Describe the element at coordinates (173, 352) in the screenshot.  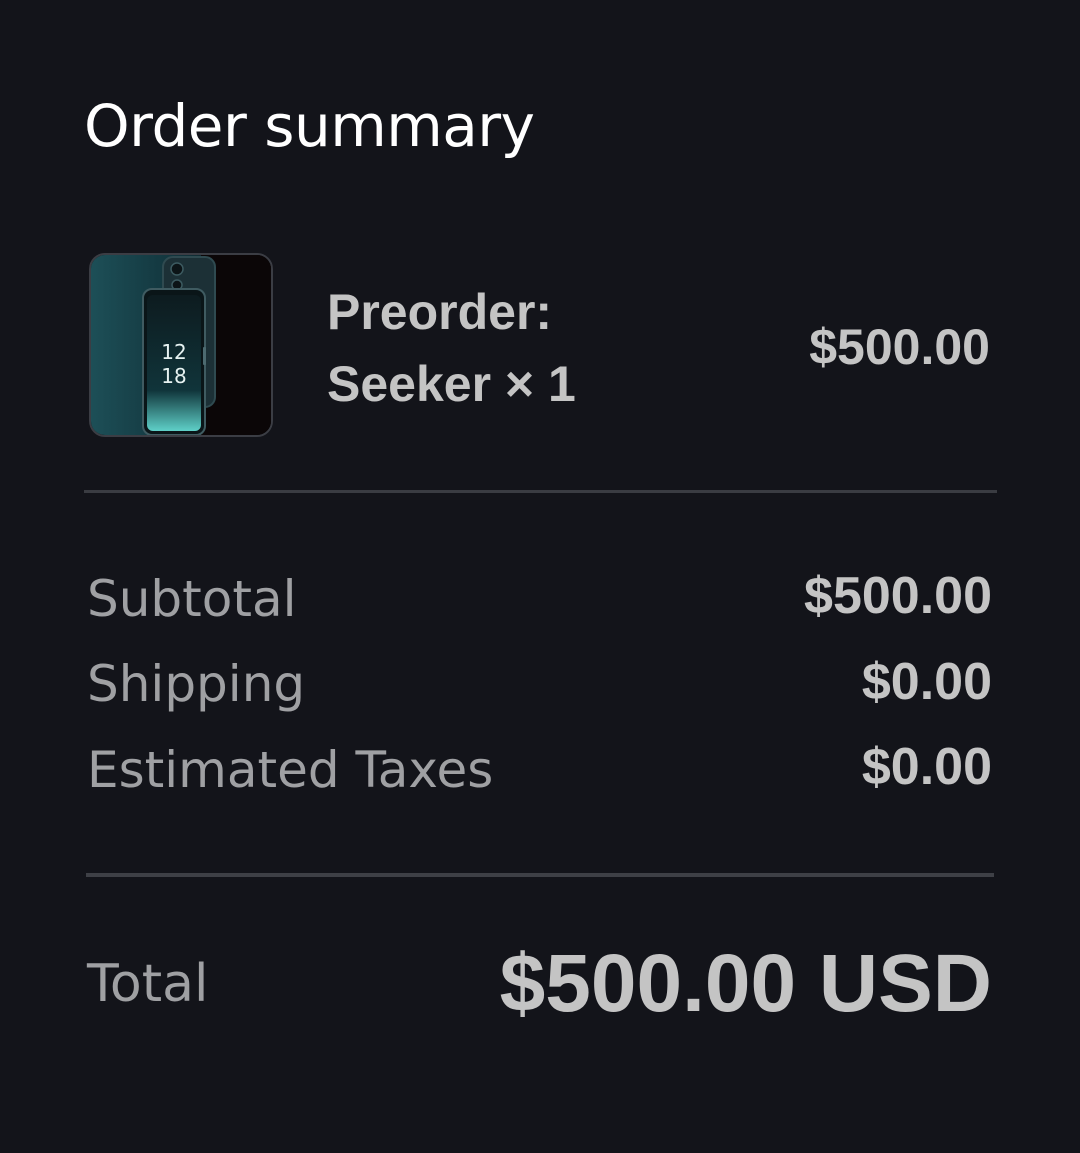
I see `thumb-clock-hour: 12` at that location.